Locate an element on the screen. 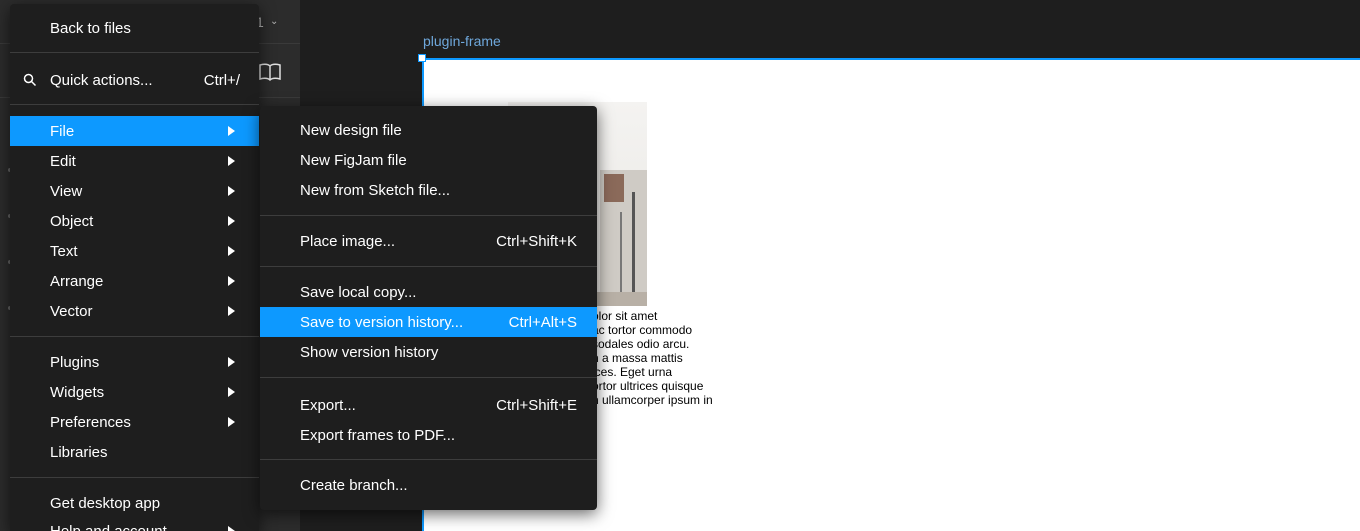 This screenshot has width=1360, height=531. chevron-down-icon: ⌄ is located at coordinates (274, 21).